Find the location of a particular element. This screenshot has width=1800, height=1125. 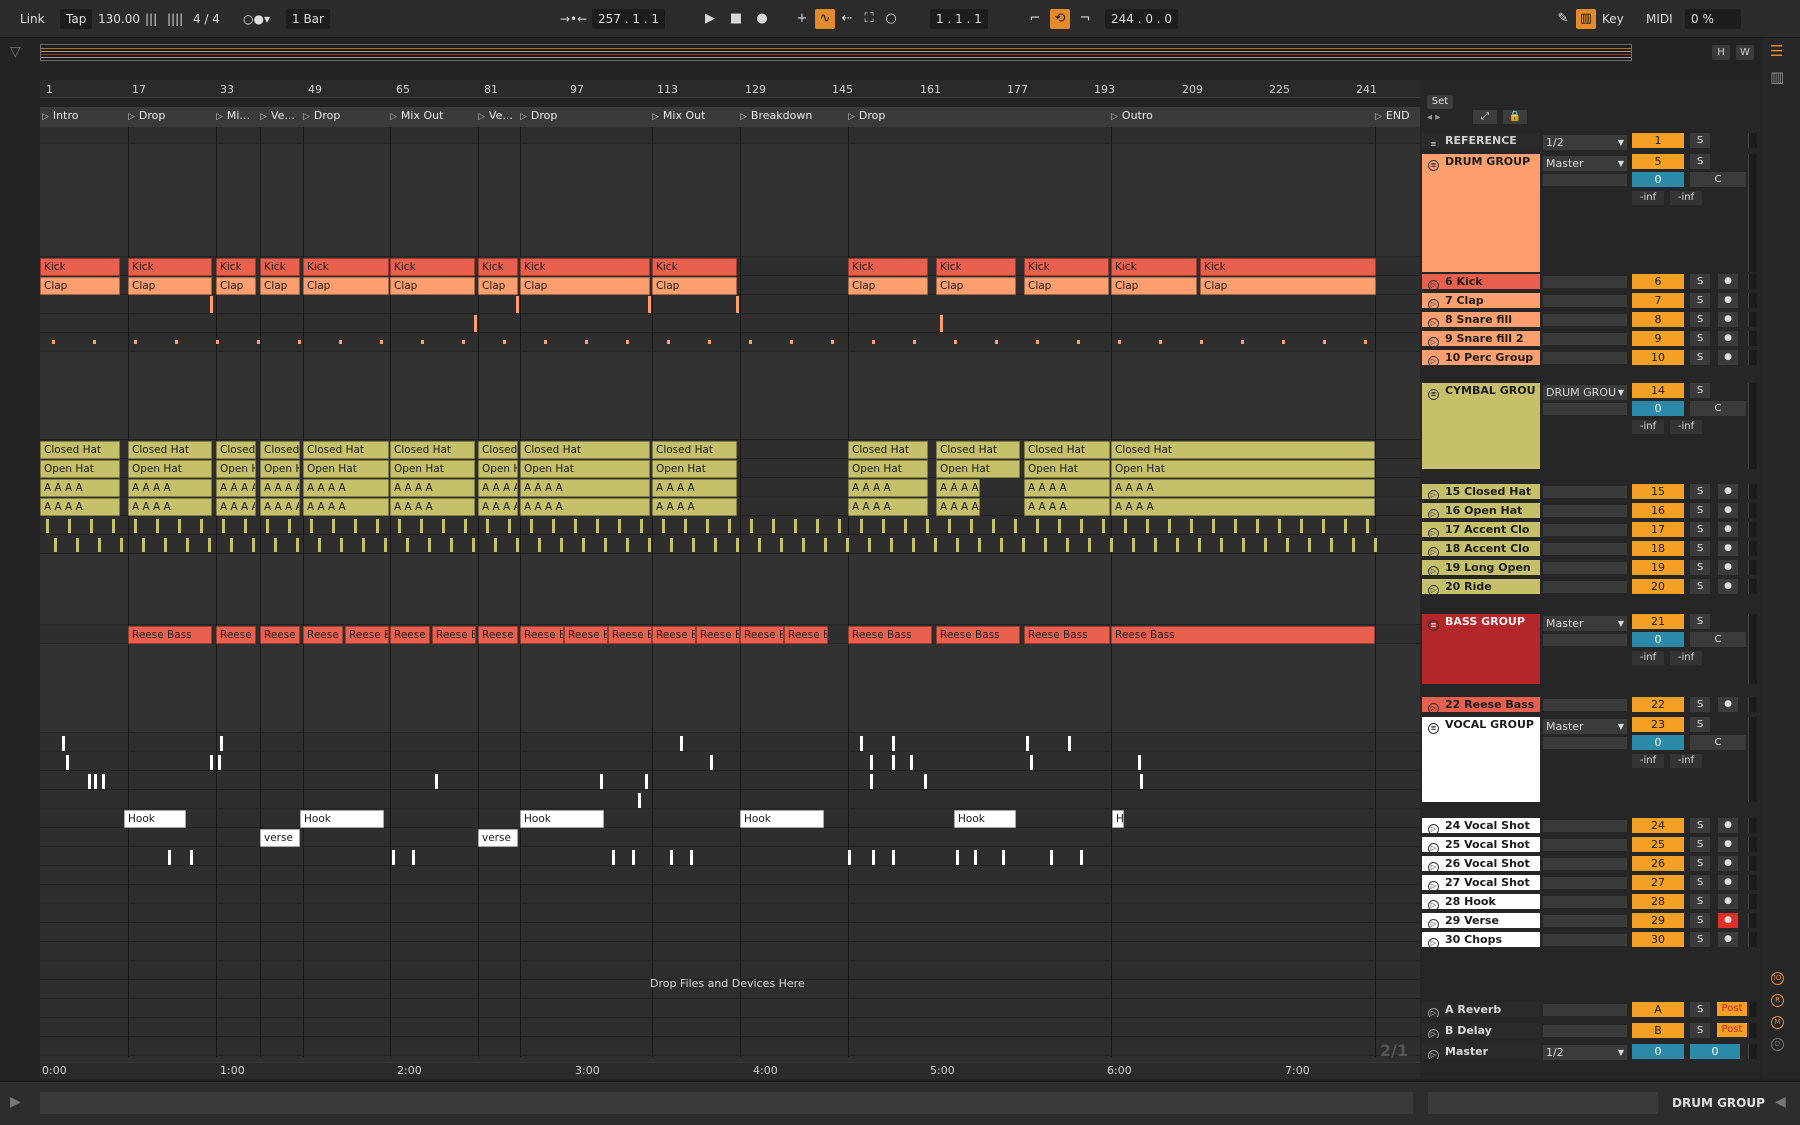

track-activator-button: 7 is located at coordinates (1658, 300).